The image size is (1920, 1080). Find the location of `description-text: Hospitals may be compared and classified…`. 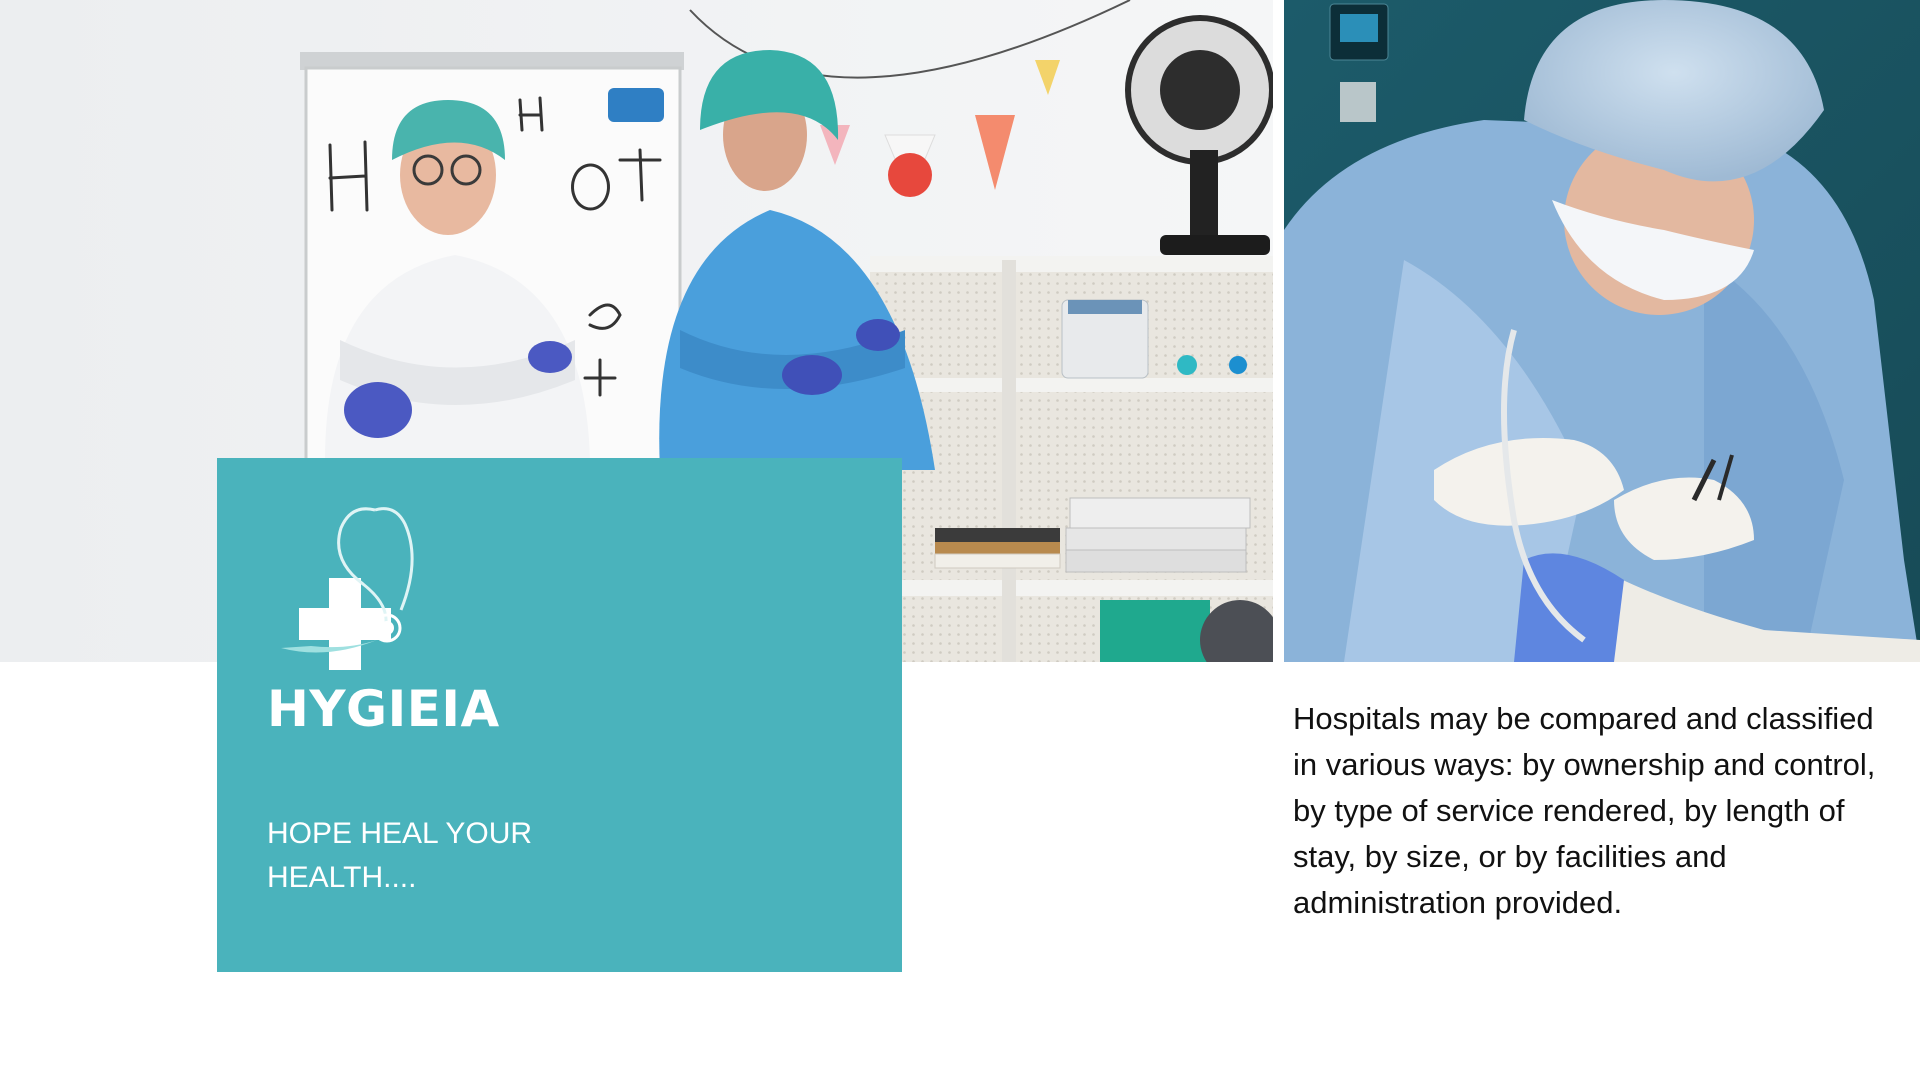

description-text: Hospitals may be compared and classified… is located at coordinates (1584, 810).